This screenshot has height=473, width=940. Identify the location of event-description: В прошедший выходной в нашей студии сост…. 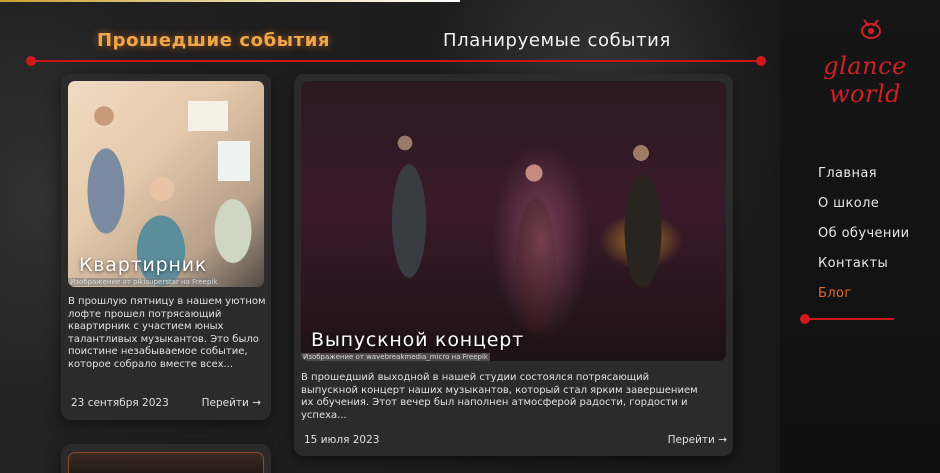
(499, 396).